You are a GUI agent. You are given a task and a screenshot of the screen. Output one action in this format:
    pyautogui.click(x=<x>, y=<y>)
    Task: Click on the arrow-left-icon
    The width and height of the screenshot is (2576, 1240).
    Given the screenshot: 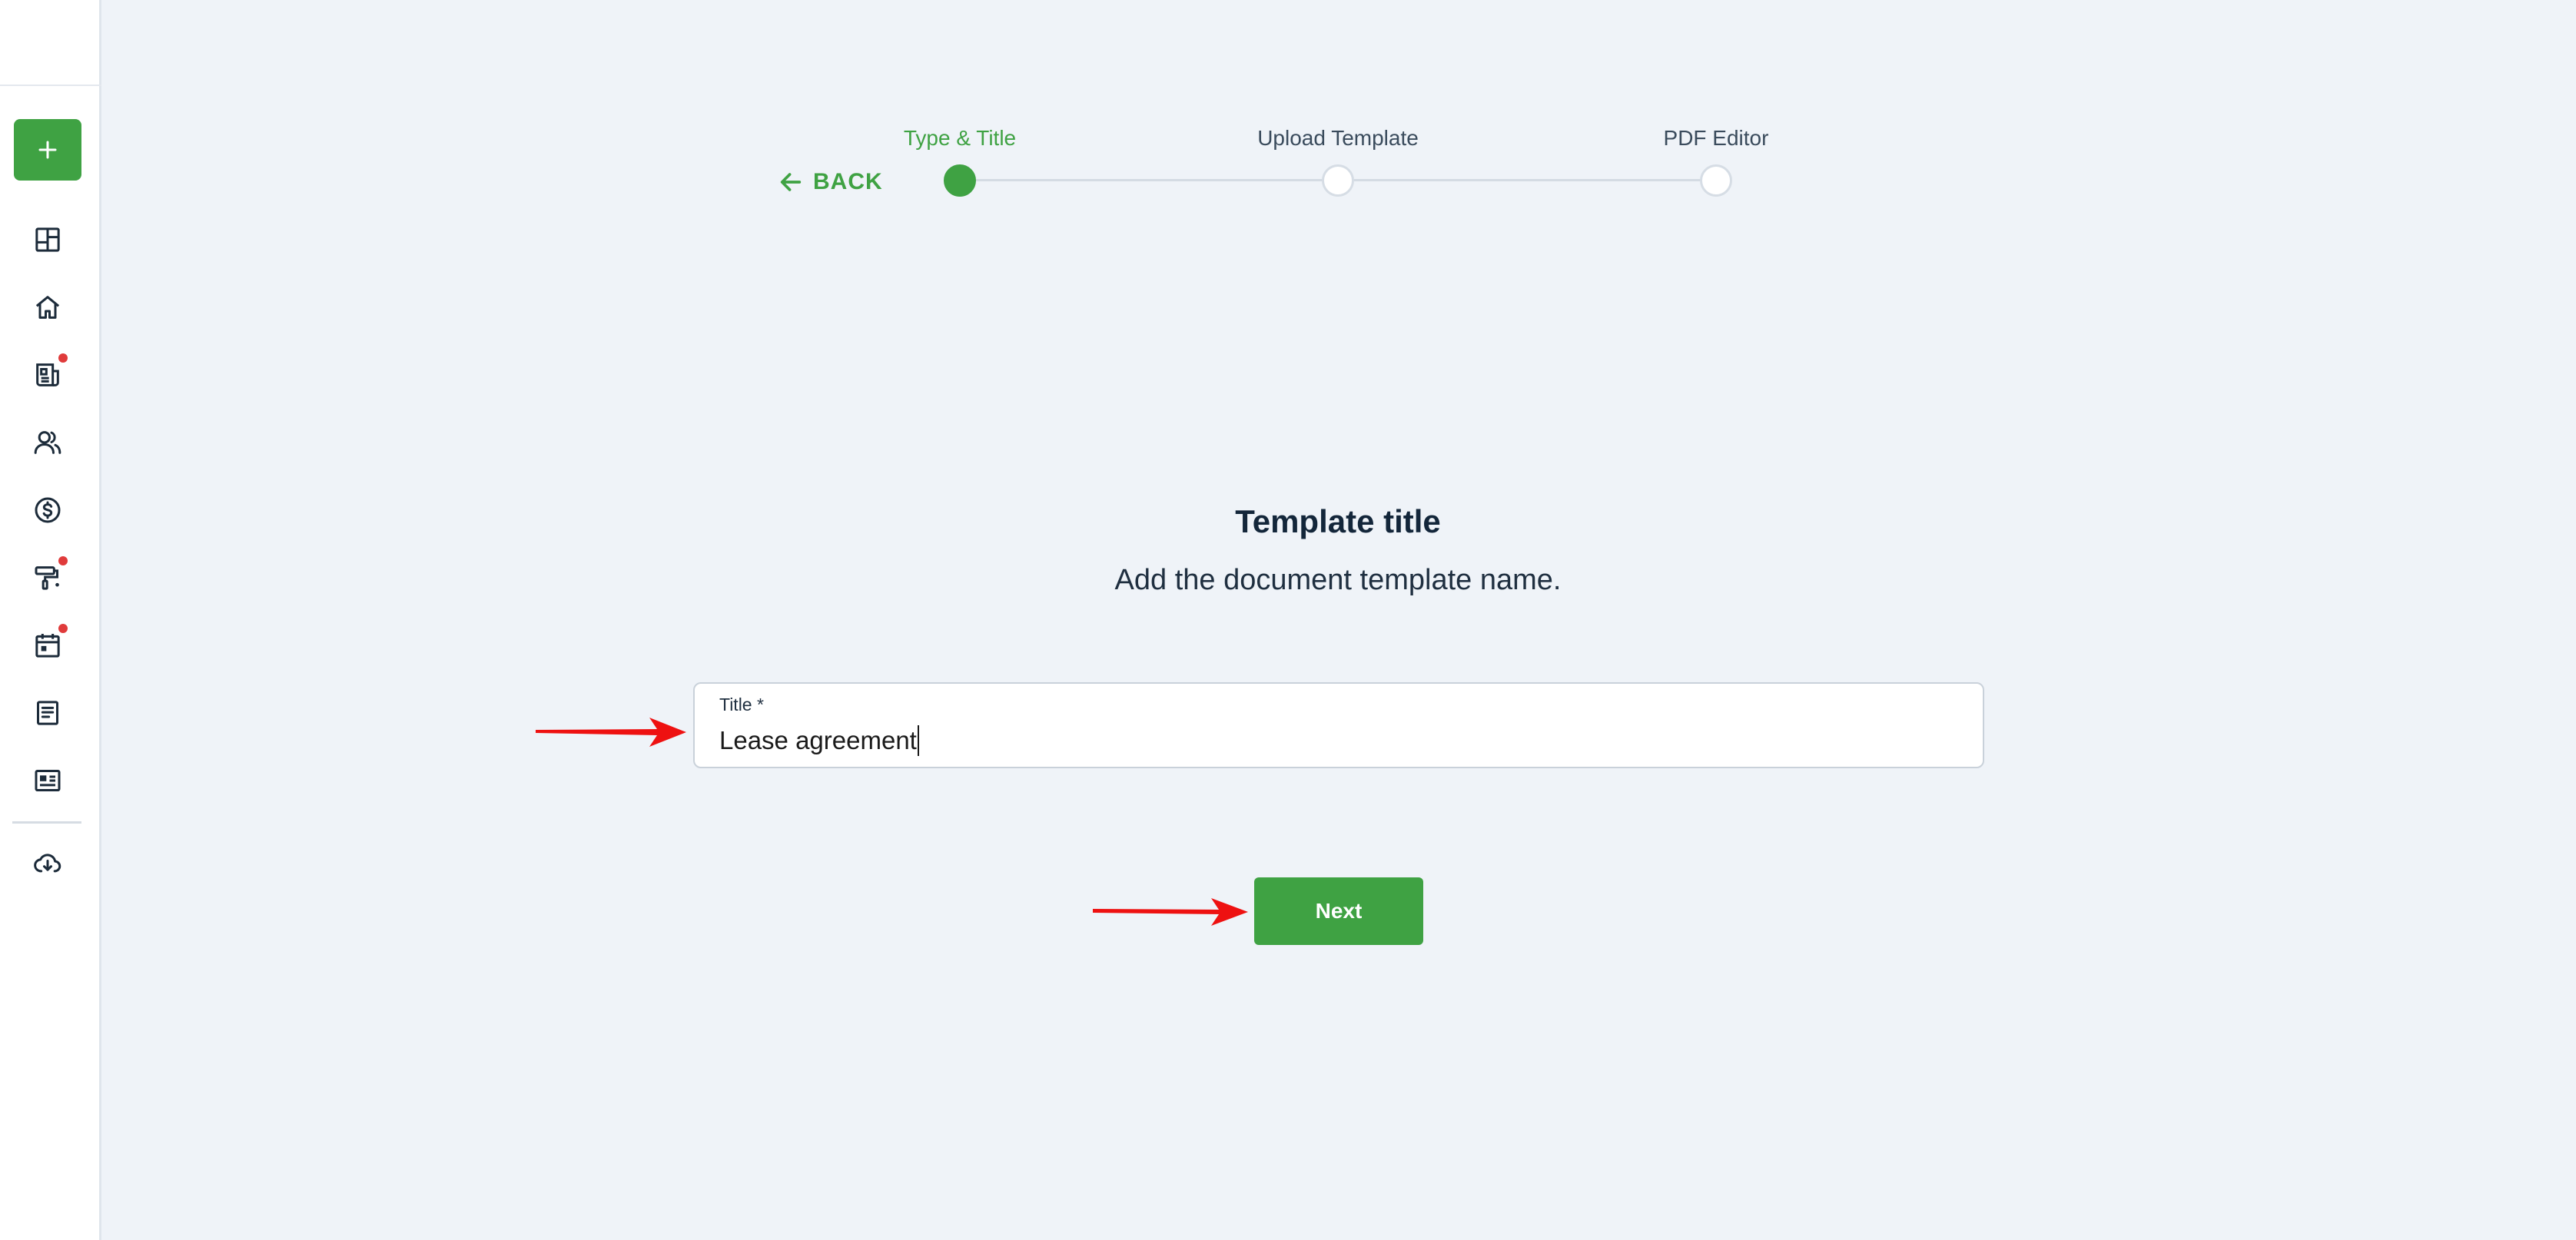 What is the action you would take?
    pyautogui.click(x=791, y=182)
    